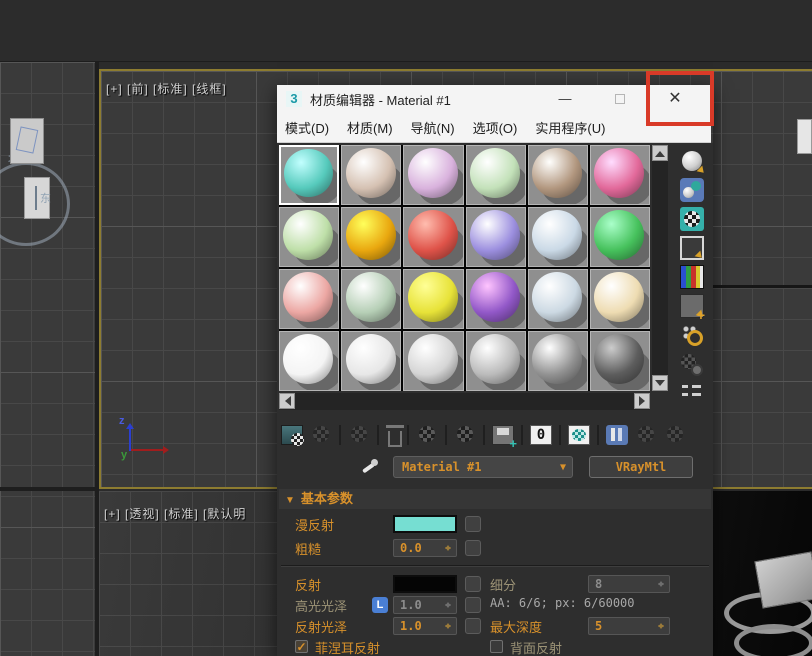 The image size is (812, 656). Describe the element at coordinates (599, 626) in the screenshot. I see `max-depth-value: 5` at that location.